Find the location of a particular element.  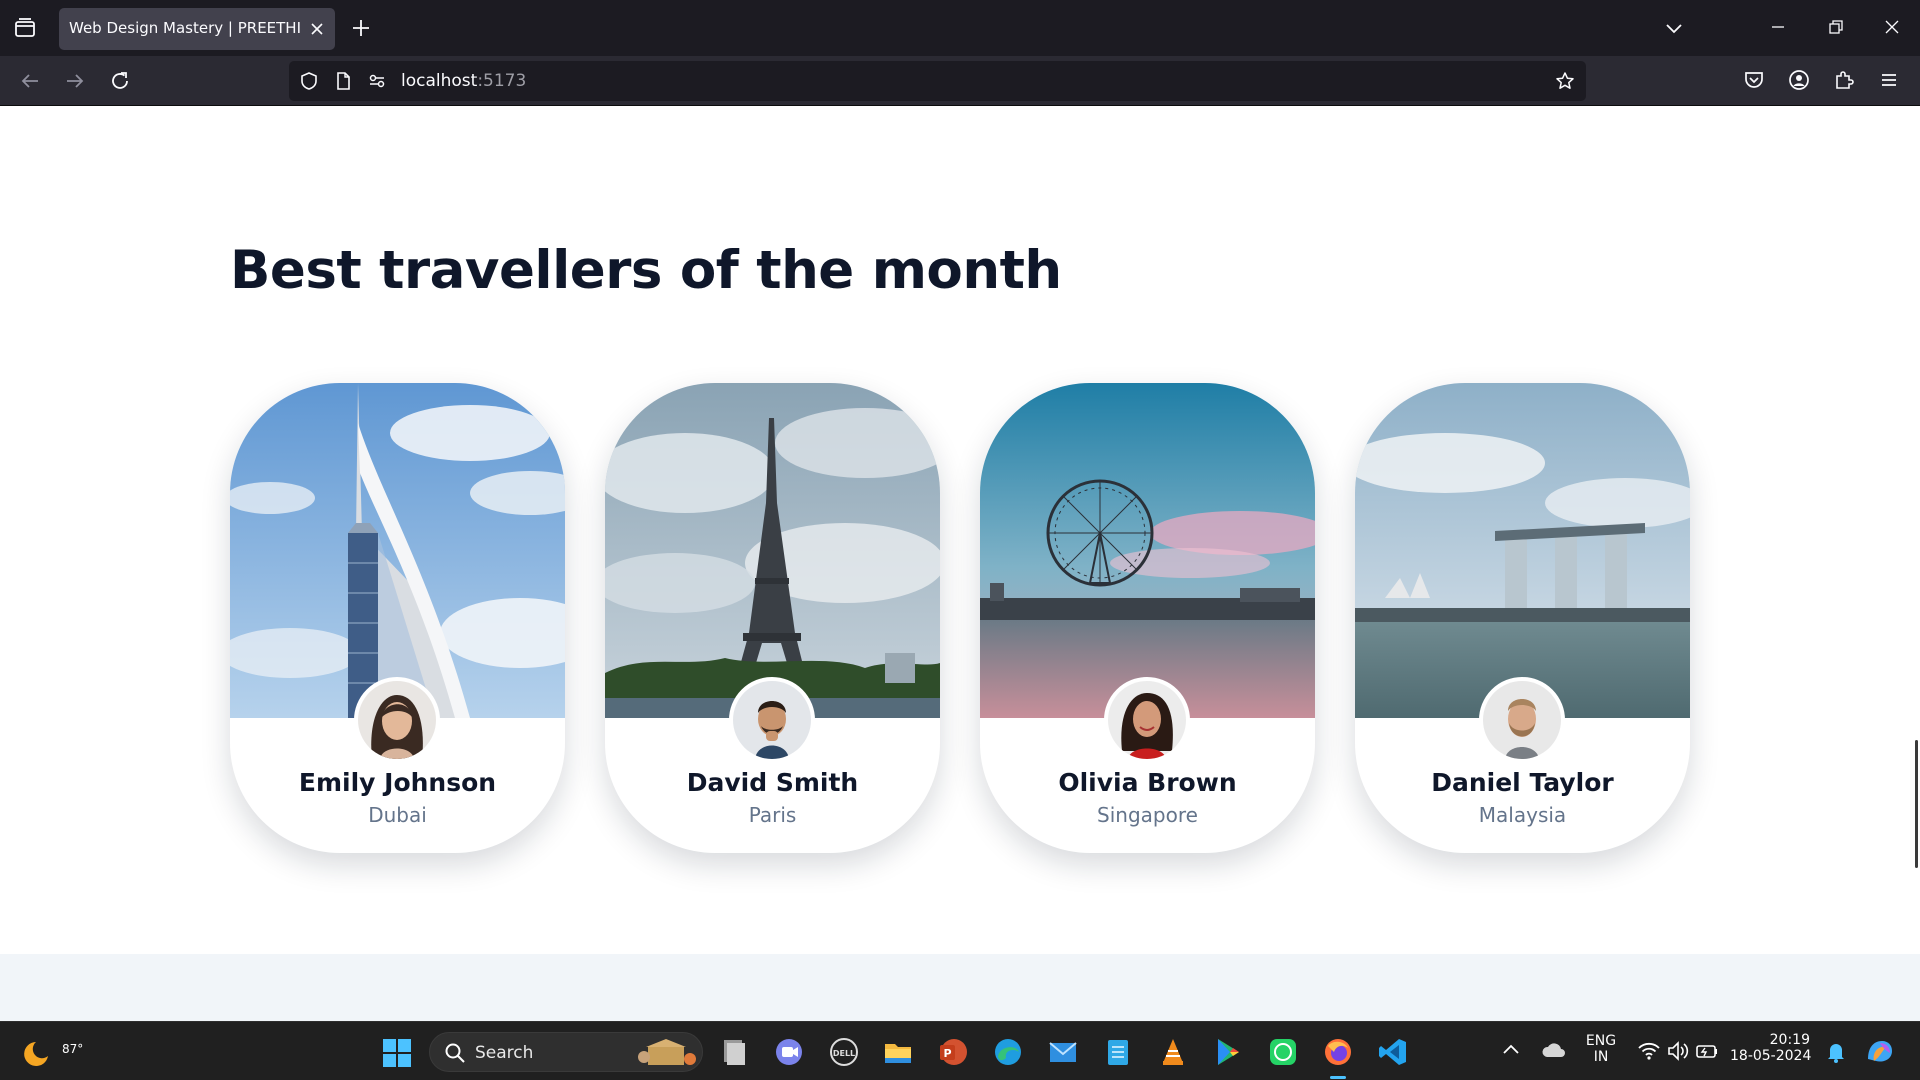

volume-icon is located at coordinates (1678, 1051).